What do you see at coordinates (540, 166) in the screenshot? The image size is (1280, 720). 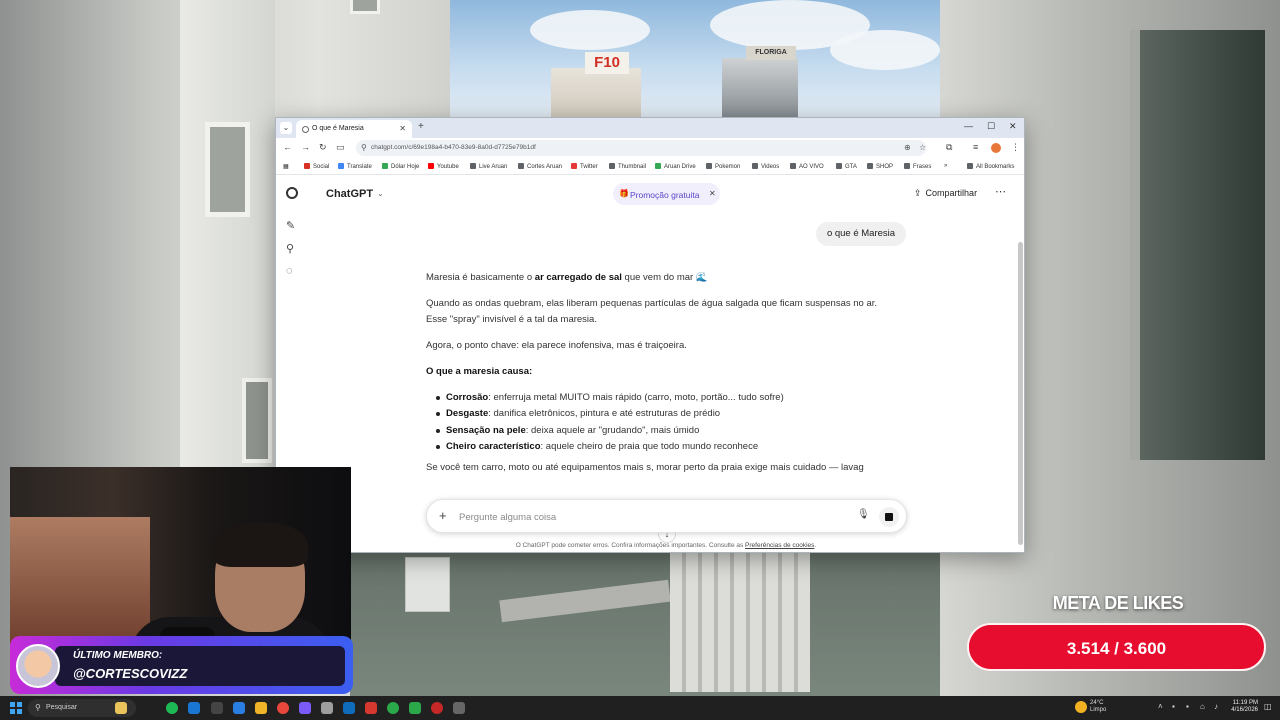 I see `bookmark-cortes-aruan: Cortes Aruan` at bounding box center [540, 166].